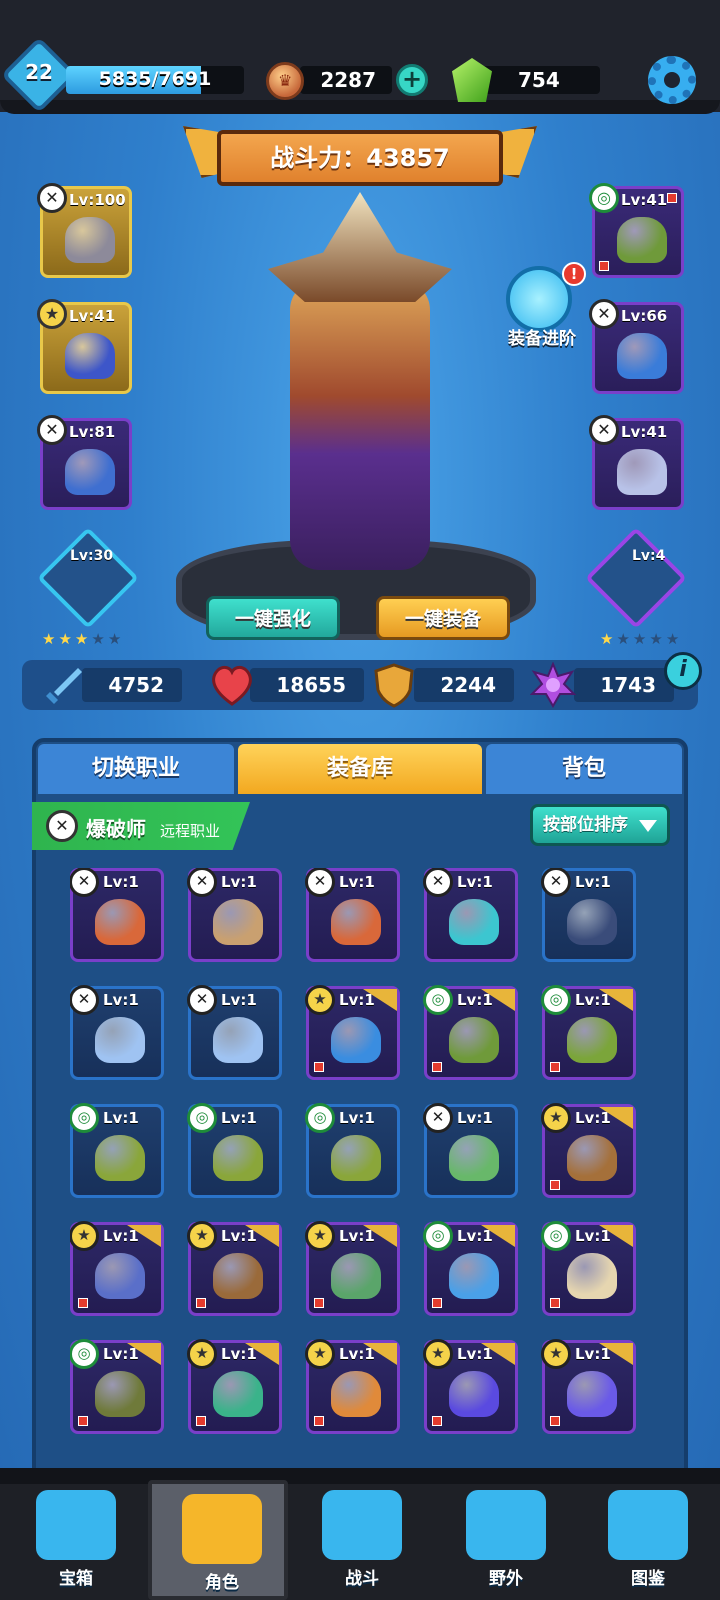 The image size is (720, 1600). Describe the element at coordinates (360, 425) in the screenshot. I see `hero-character` at that location.